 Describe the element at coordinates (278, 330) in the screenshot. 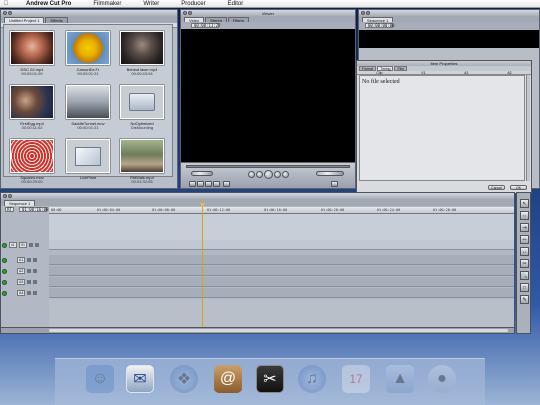

I see `scroll-thumb` at that location.